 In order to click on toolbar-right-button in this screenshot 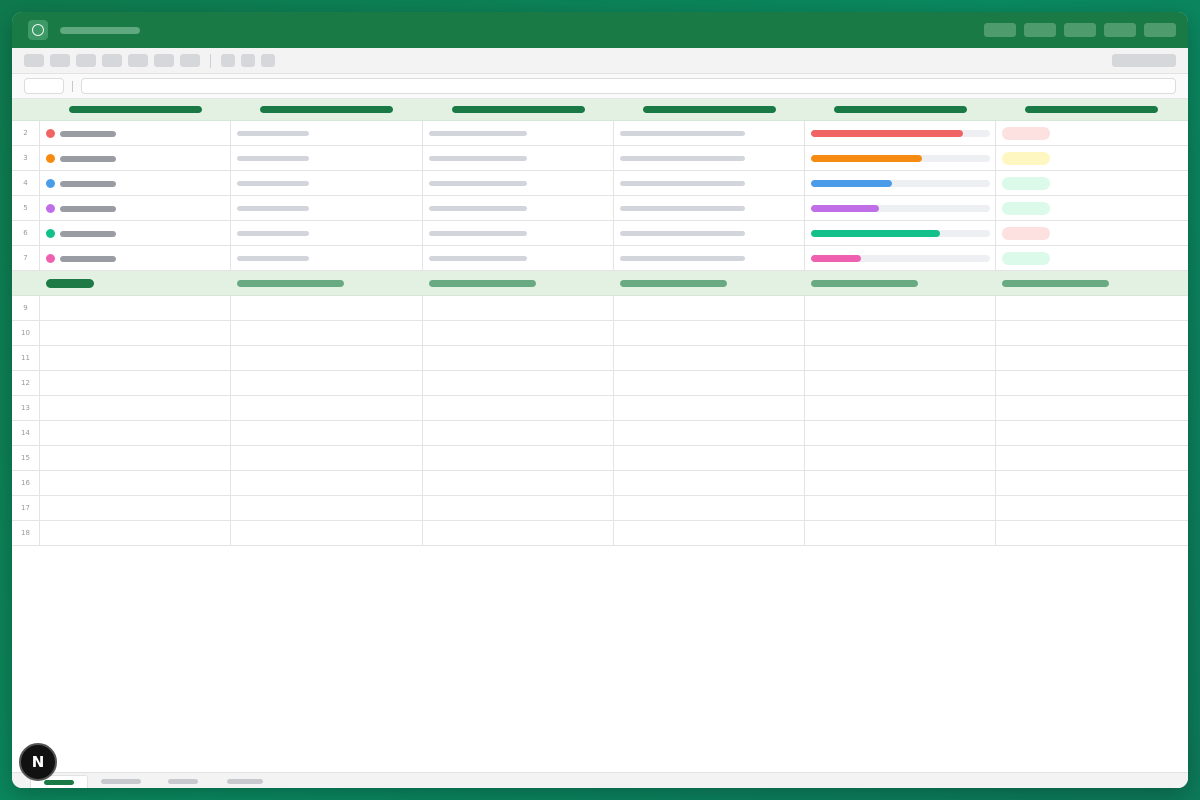, I will do `click(1144, 60)`.